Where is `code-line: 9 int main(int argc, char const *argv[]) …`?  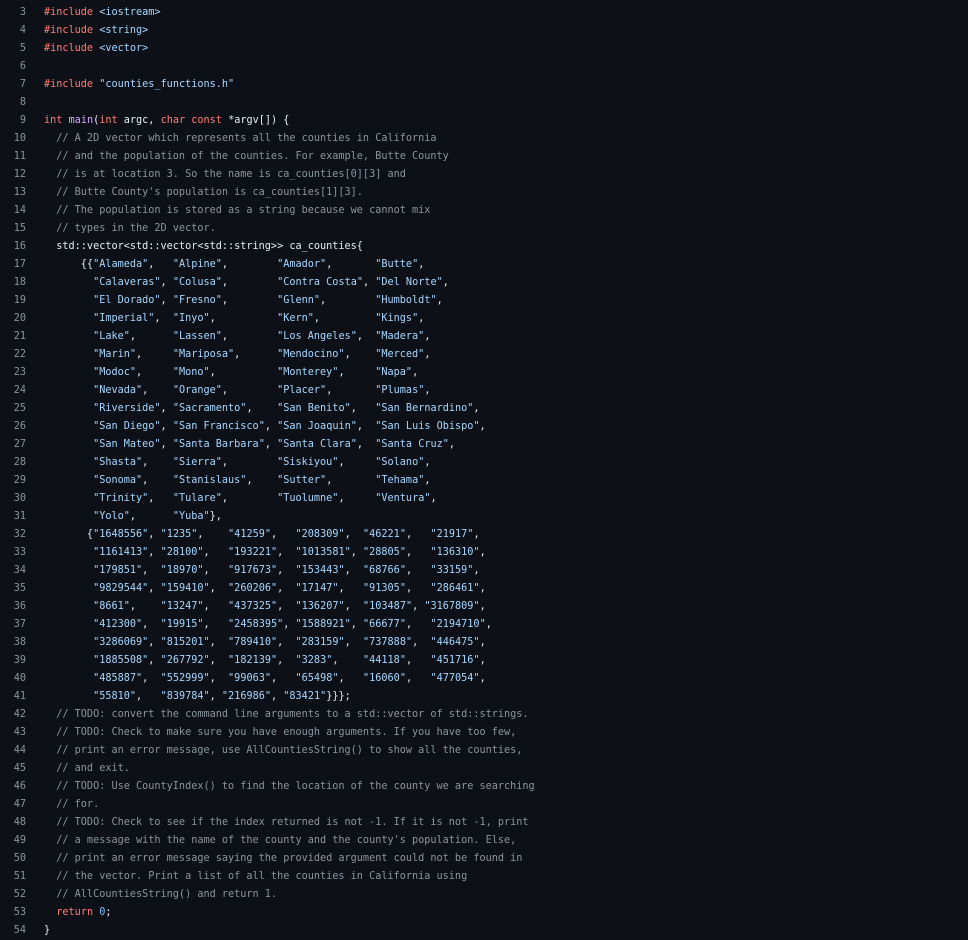
code-line: 9 int main(int argc, char const *argv[]) … is located at coordinates (484, 121).